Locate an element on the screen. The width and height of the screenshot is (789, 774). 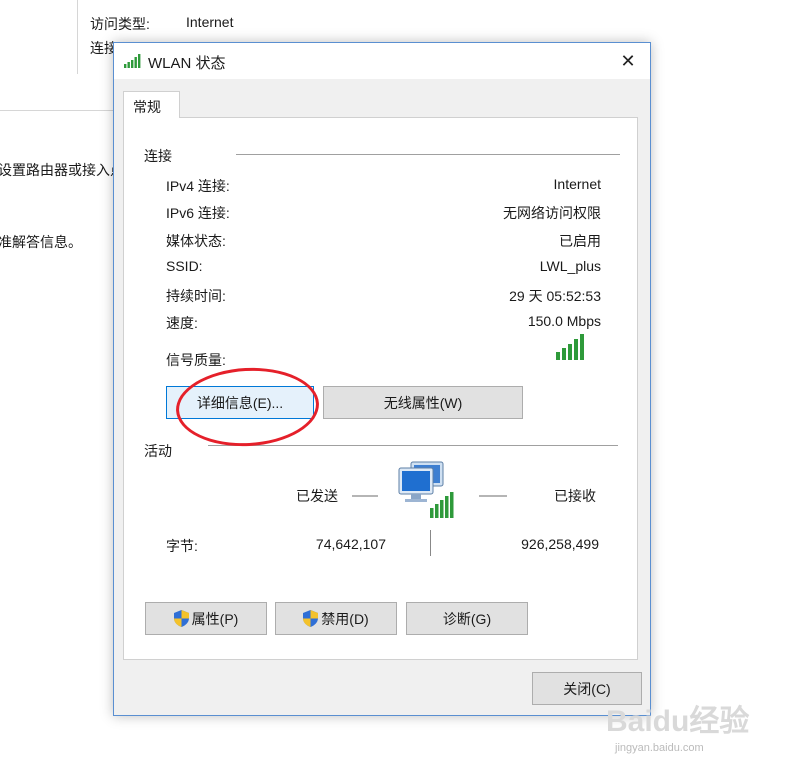
background-text-answer: 准解答信息。 is located at coordinates (41, 242).